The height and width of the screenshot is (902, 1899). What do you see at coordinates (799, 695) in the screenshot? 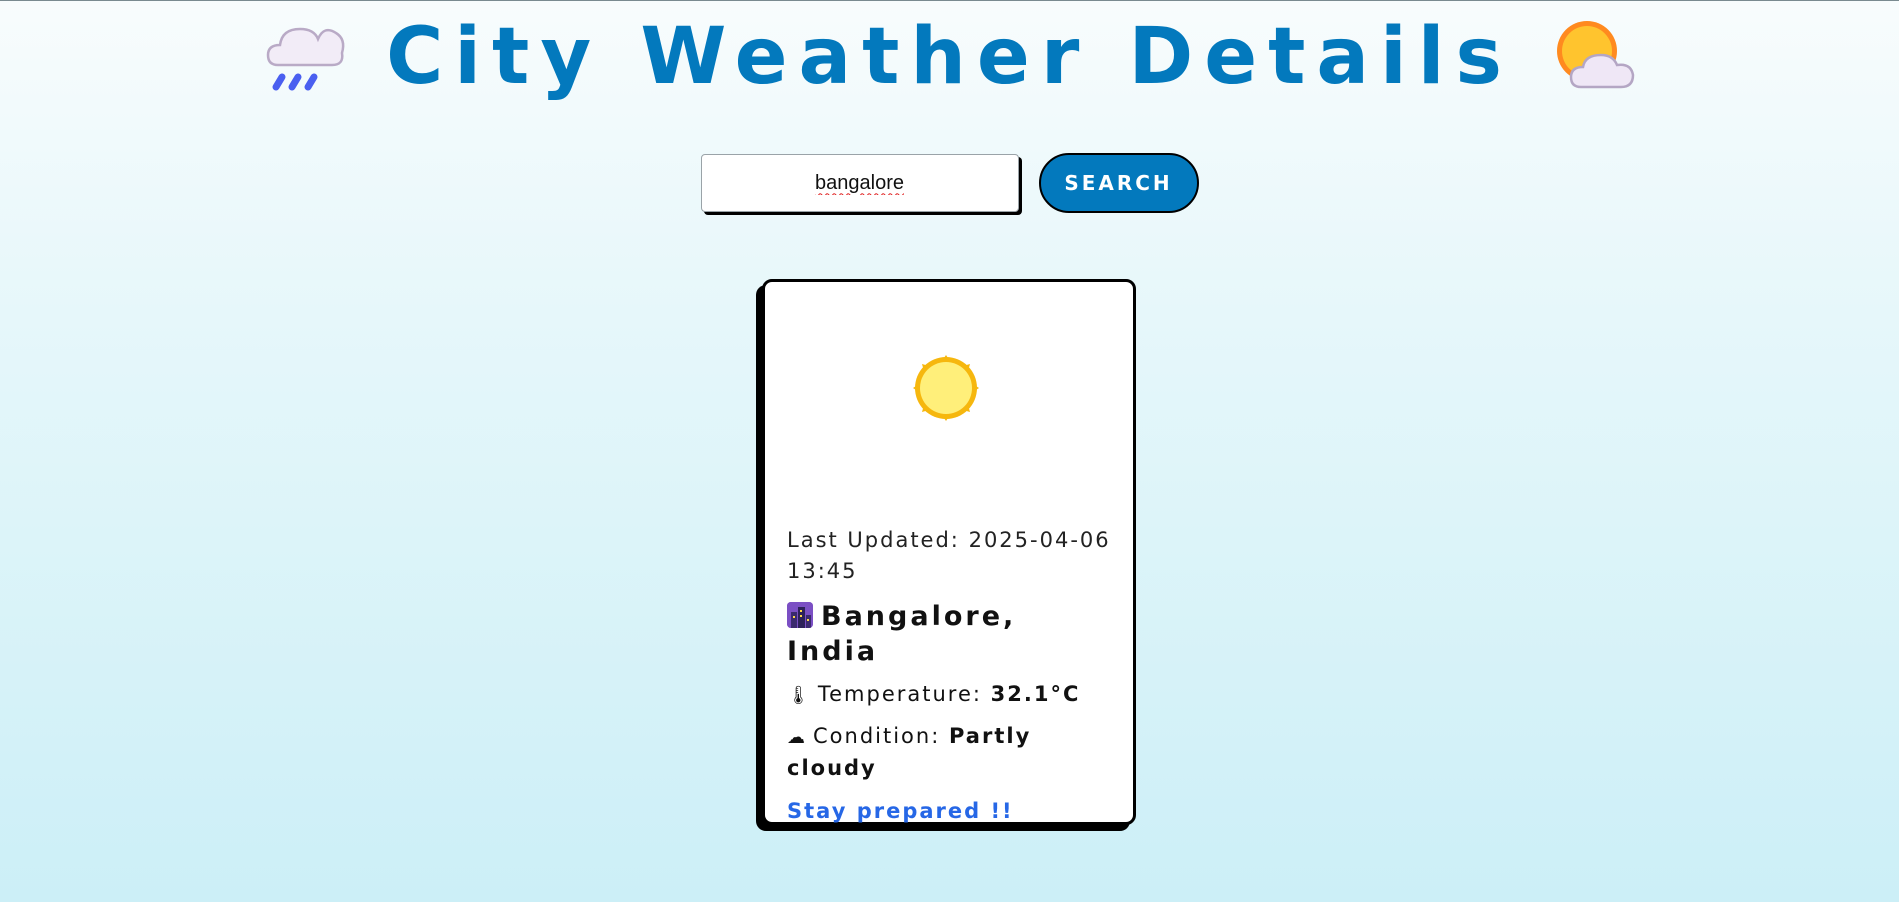
I see `thermometer-icon: 🌡` at bounding box center [799, 695].